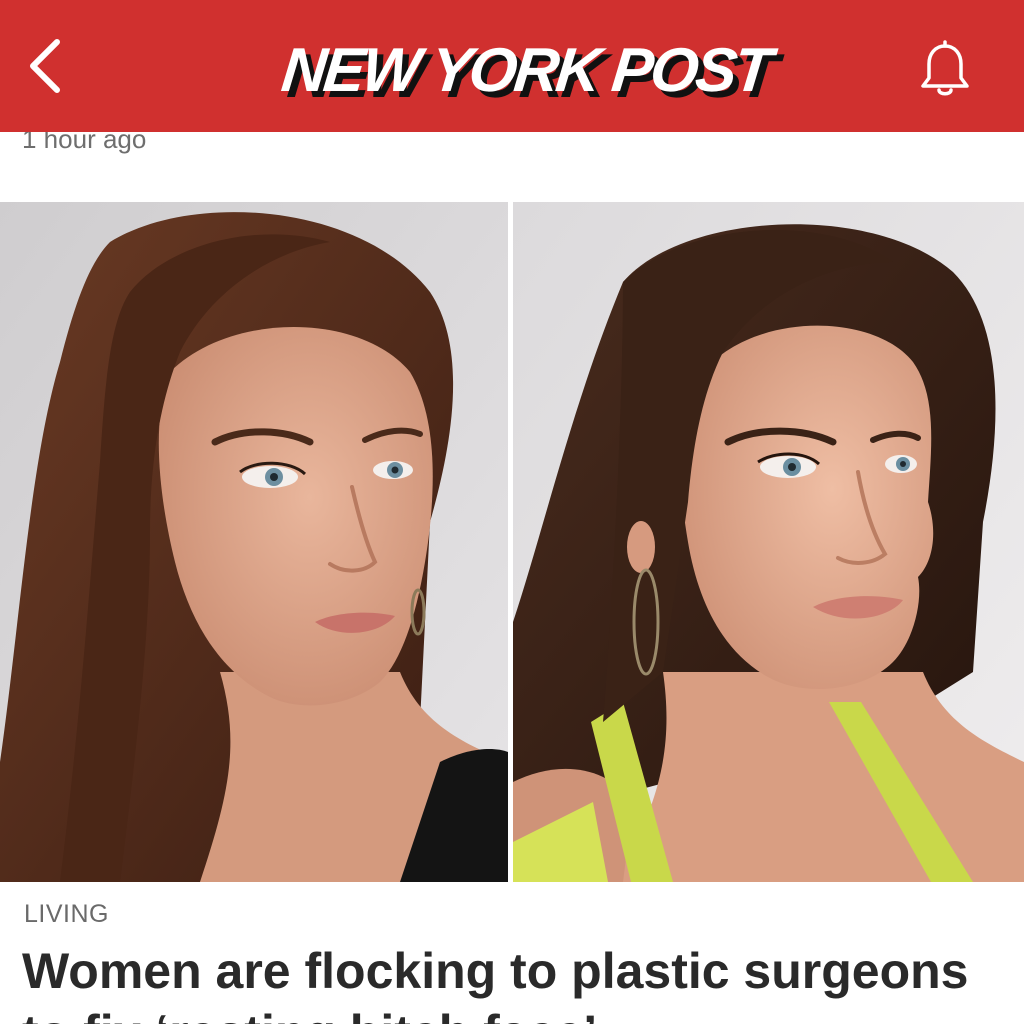 The width and height of the screenshot is (1024, 1024). What do you see at coordinates (66, 914) in the screenshot?
I see `section-label: LIVING` at bounding box center [66, 914].